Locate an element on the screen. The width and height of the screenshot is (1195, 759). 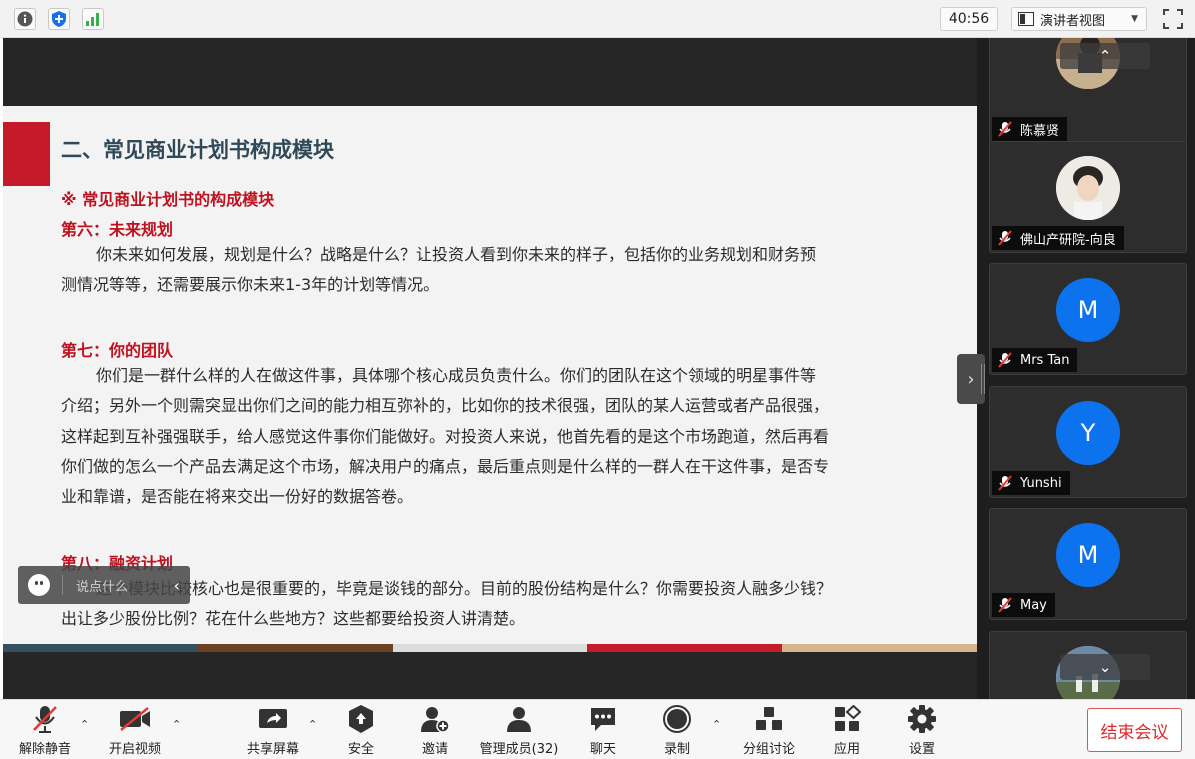
participant-name-bar: Yunshi is located at coordinates (1031, 483).